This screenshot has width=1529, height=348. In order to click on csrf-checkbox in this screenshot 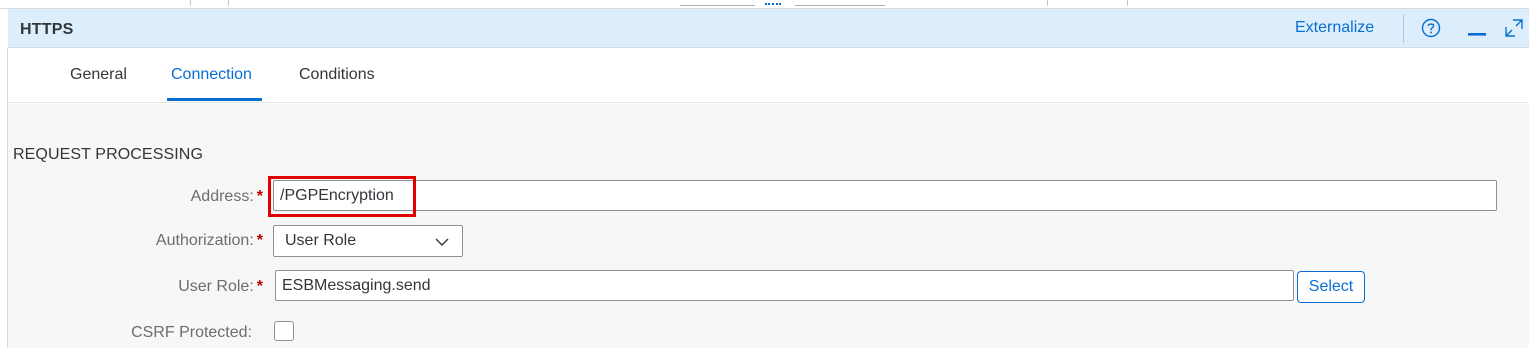, I will do `click(284, 331)`.